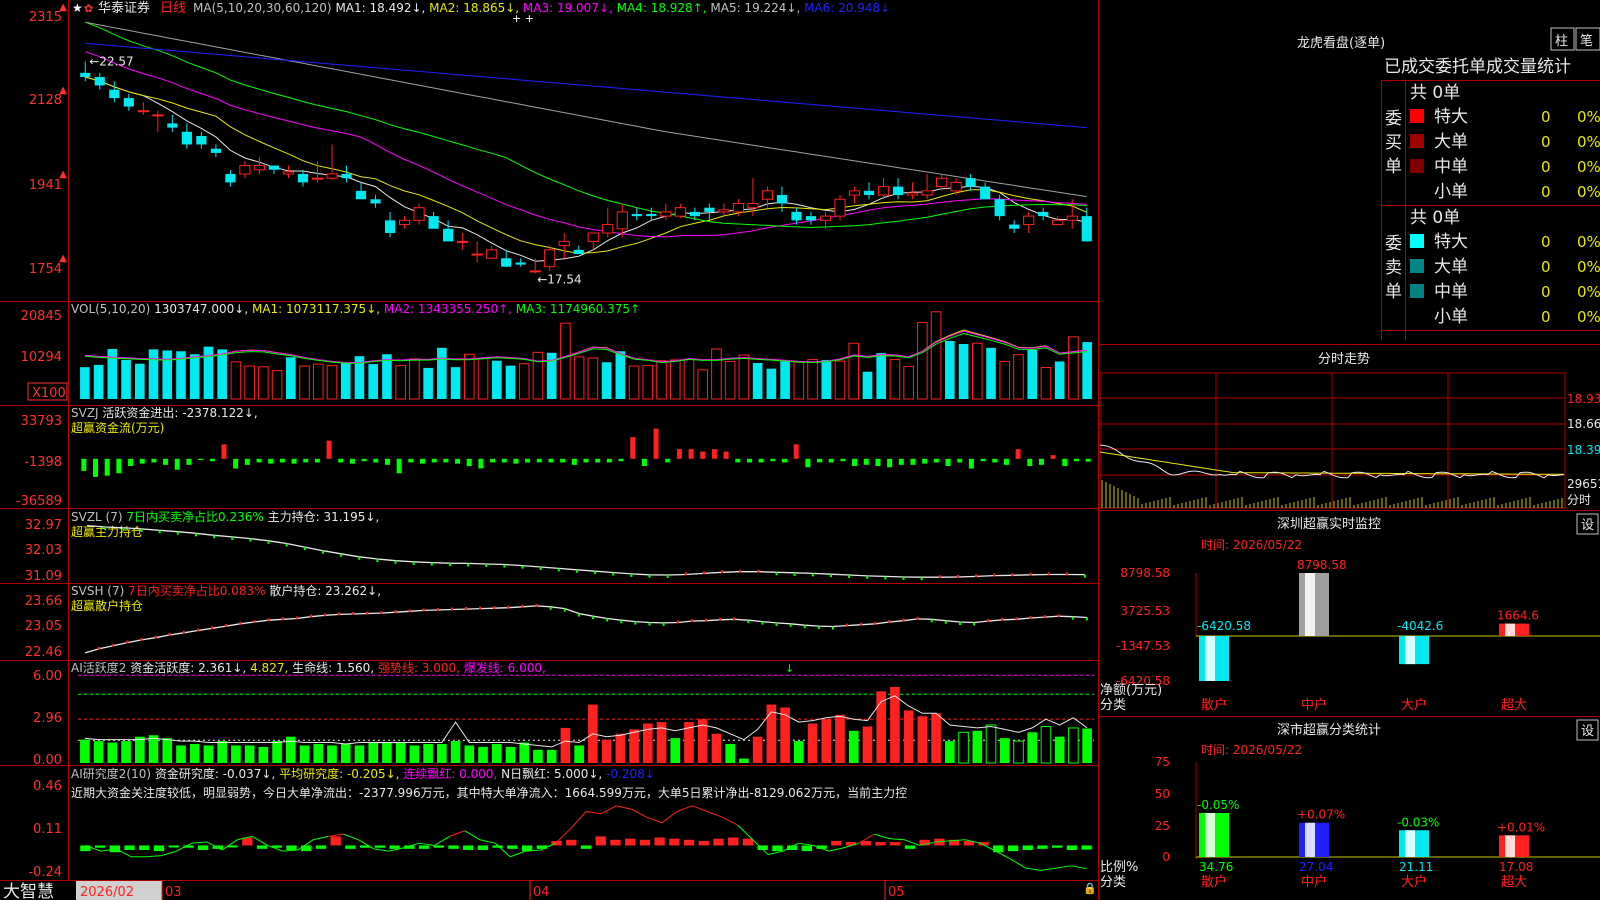 The image size is (1600, 900). Describe the element at coordinates (1090, 888) in the screenshot. I see `lock-icon: 🔒` at that location.